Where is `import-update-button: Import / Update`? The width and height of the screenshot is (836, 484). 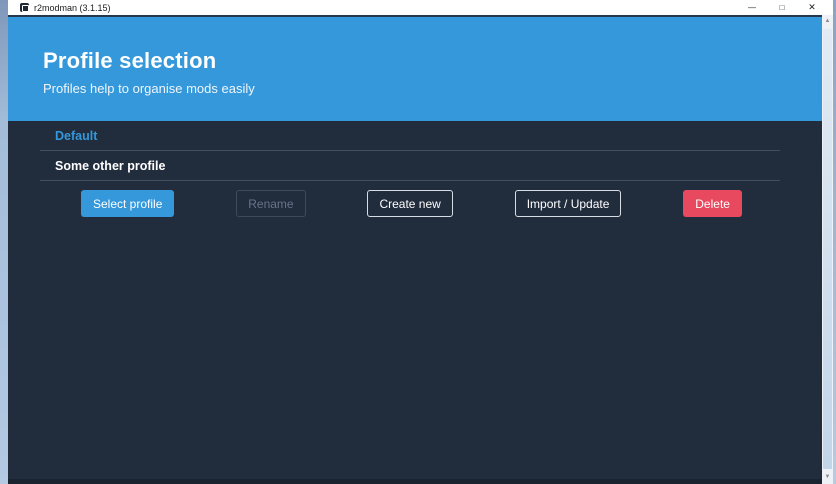
import-update-button: Import / Update is located at coordinates (568, 203).